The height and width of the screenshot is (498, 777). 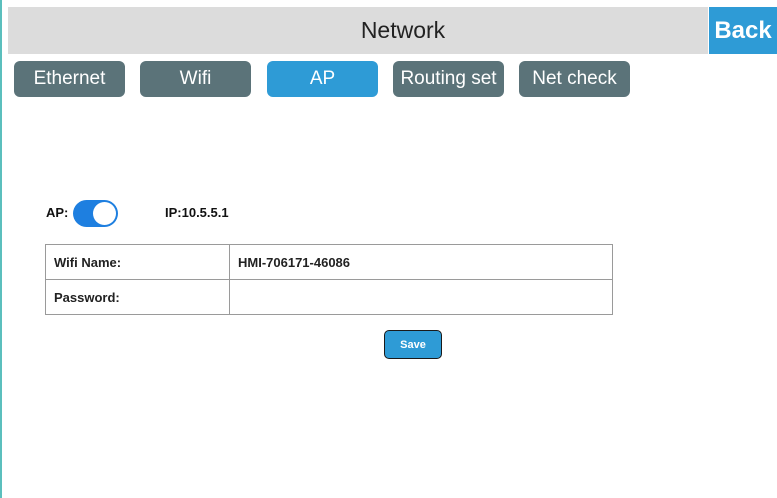 What do you see at coordinates (1, 249) in the screenshot?
I see `left-border` at bounding box center [1, 249].